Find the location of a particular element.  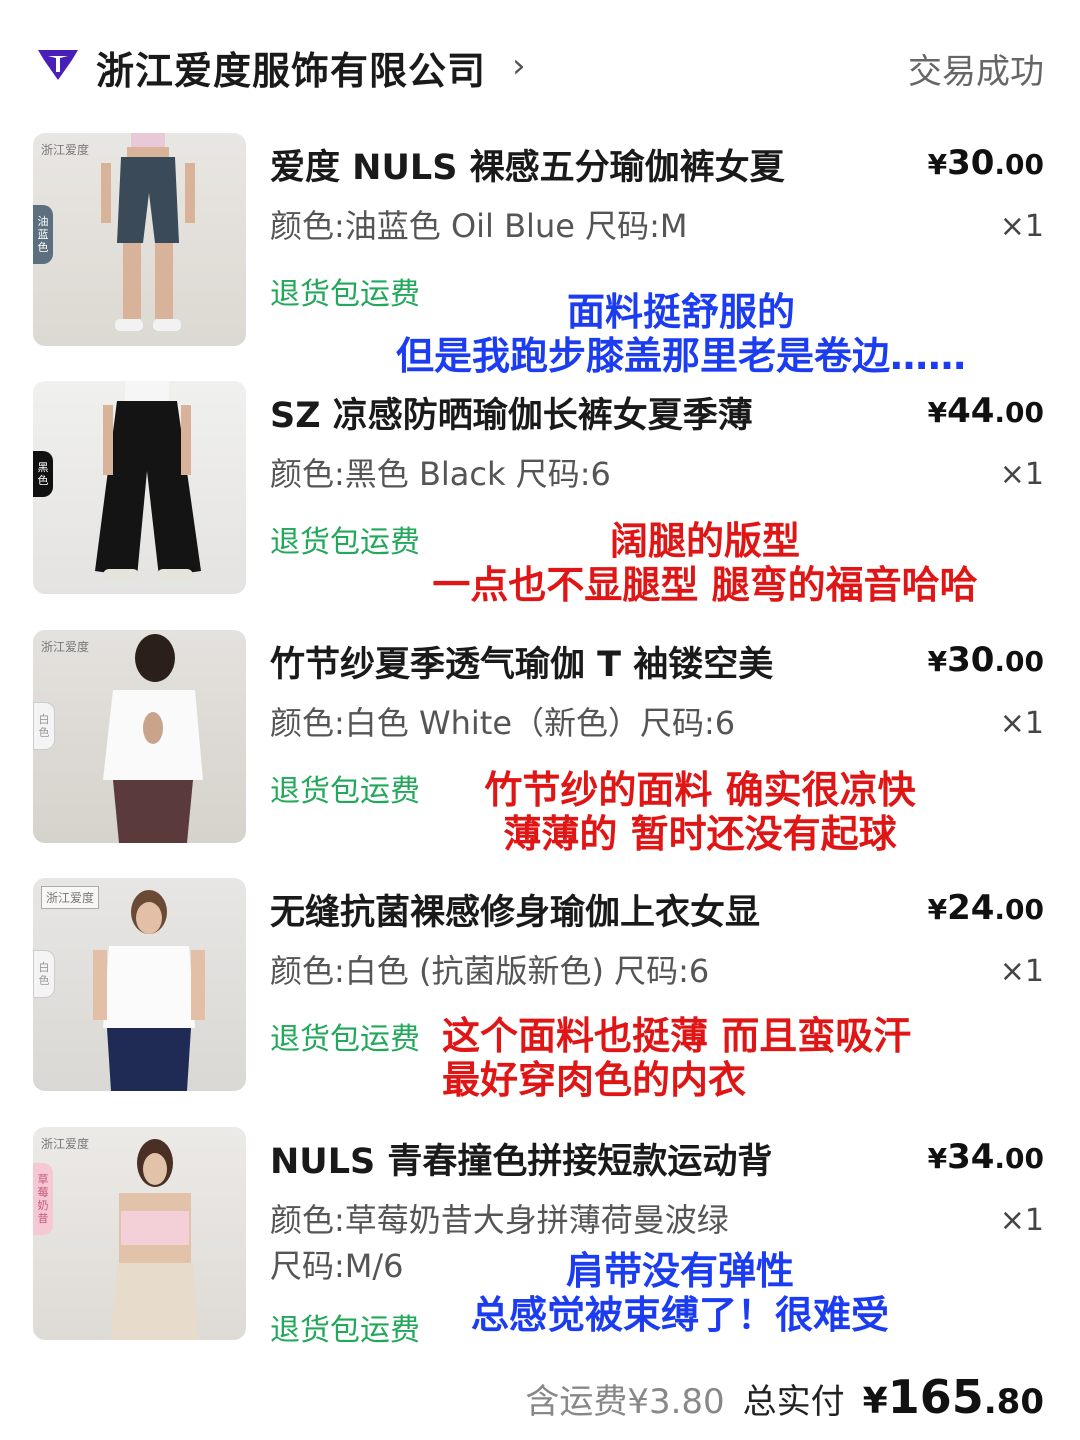

price-integer: 34 is located at coordinates (971, 1157).